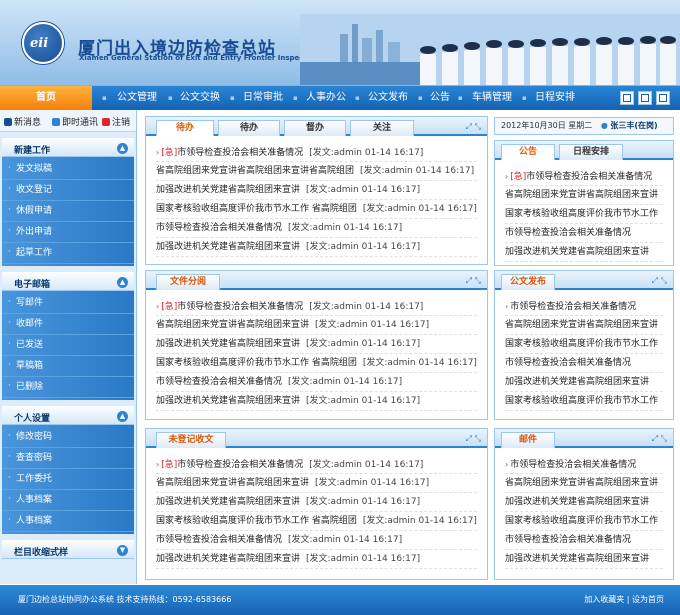  Describe the element at coordinates (492, 98) in the screenshot. I see `nav-item-vehicles: 车辆管理` at that location.